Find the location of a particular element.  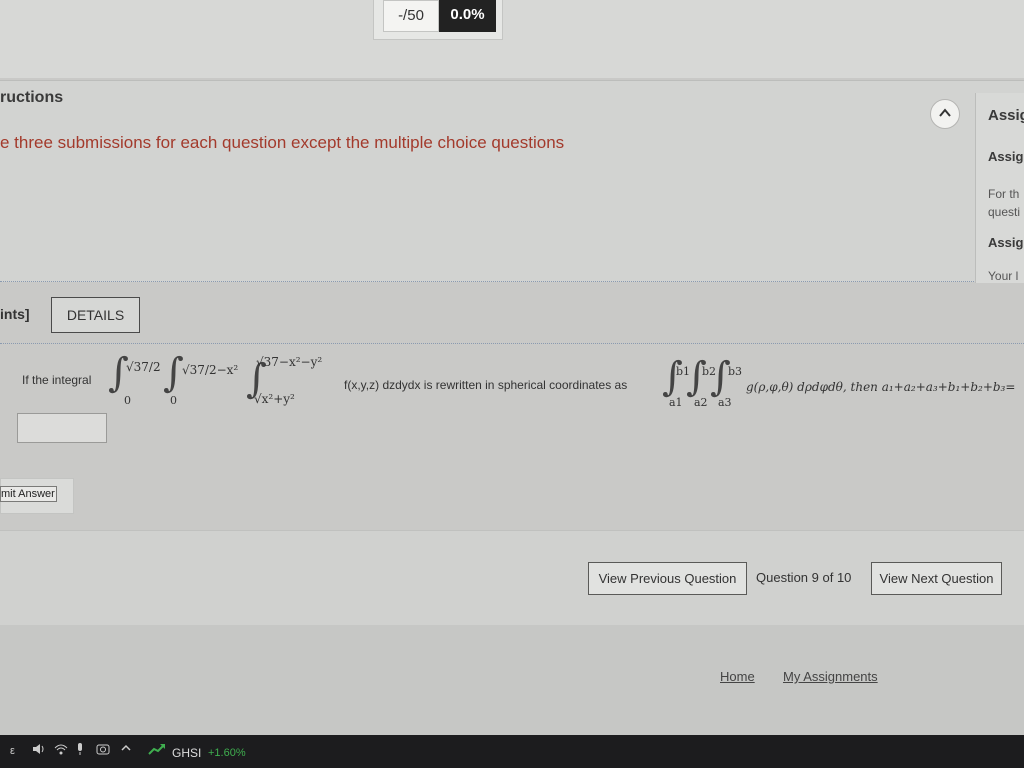

spherical-integrand: g(ρ,φ,θ) dρdφdθ, then a₁+a₂+a₃+b₁+b₂+b₃= is located at coordinates (881, 387).